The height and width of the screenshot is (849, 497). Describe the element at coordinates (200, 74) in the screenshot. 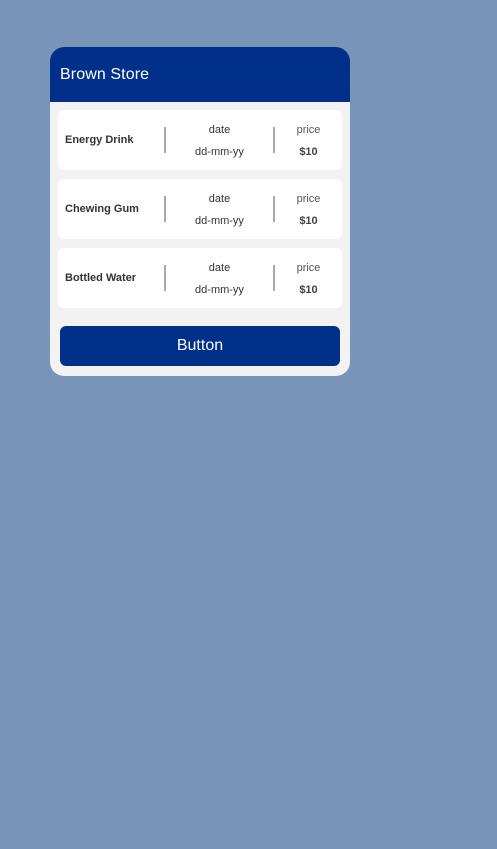

I see `card-header: Brown Store` at that location.